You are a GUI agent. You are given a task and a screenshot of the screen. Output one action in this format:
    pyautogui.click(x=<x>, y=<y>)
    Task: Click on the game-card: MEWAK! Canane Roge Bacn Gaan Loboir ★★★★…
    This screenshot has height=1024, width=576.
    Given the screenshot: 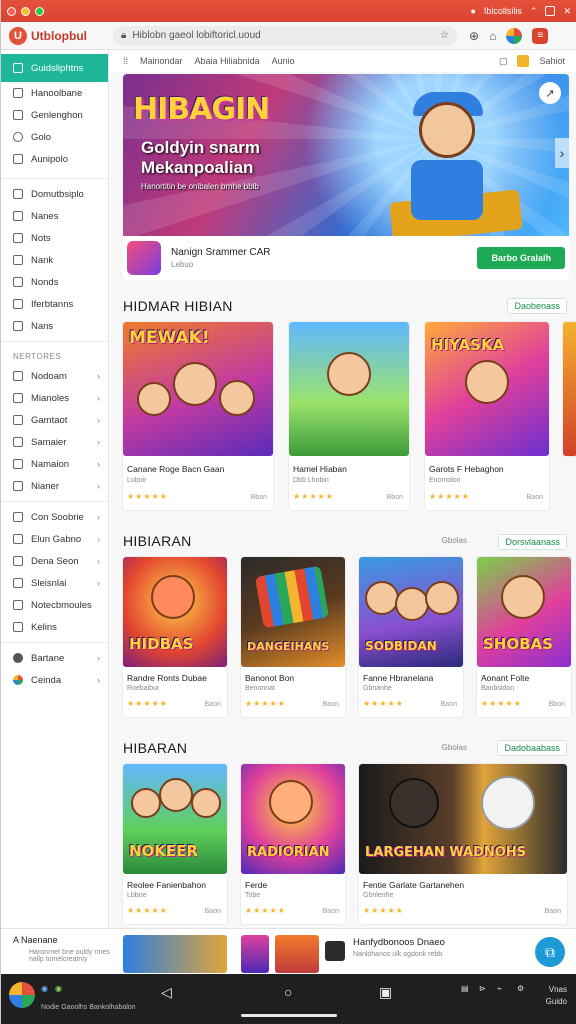 What is the action you would take?
    pyautogui.click(x=198, y=416)
    